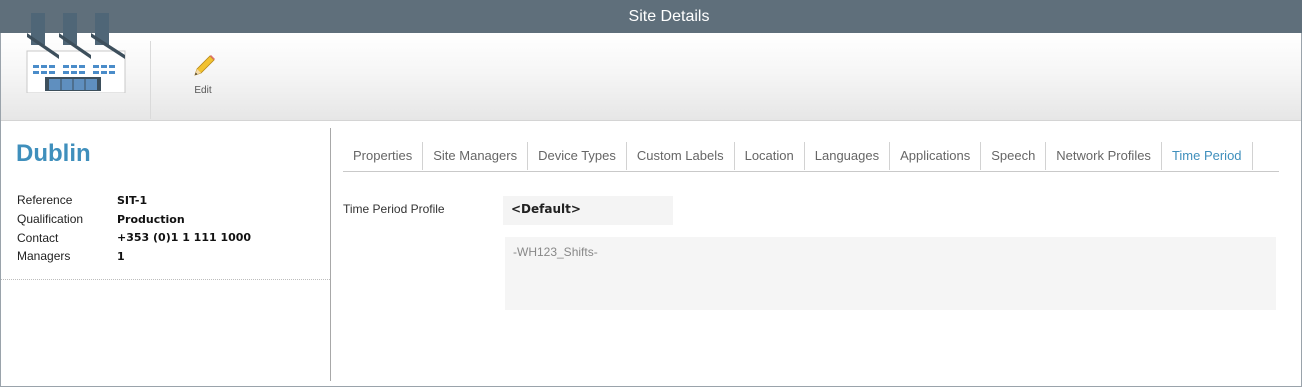 This screenshot has width=1302, height=387. Describe the element at coordinates (121, 256) in the screenshot. I see `detail-value: 1` at that location.